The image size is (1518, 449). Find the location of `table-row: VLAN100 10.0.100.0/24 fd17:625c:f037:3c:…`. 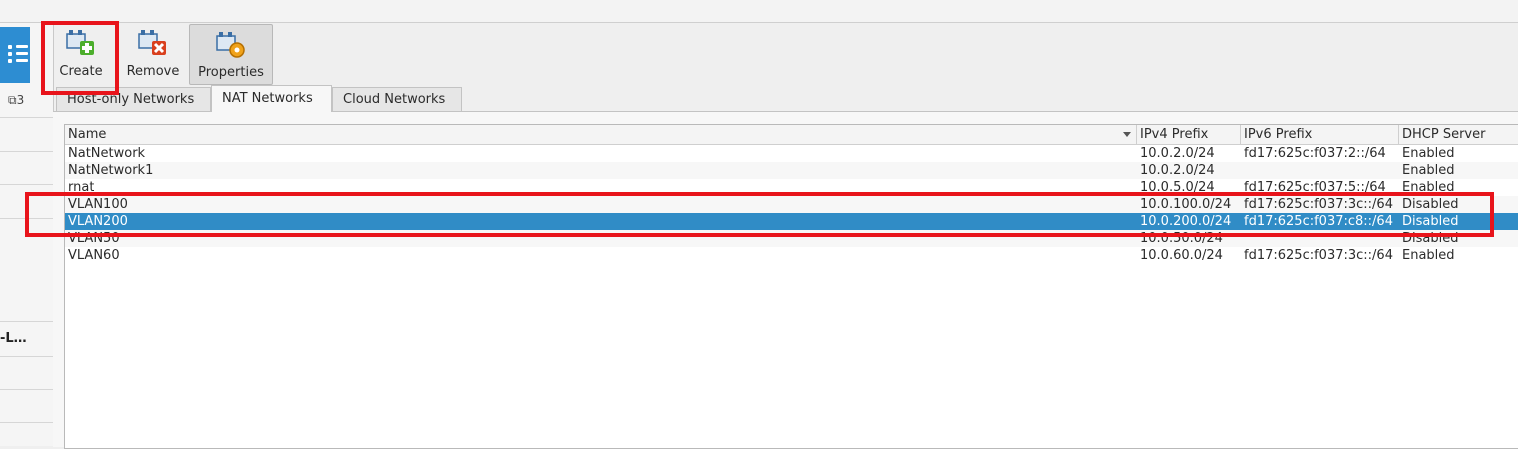

table-row: VLAN100 10.0.100.0/24 fd17:625c:f037:3c:… is located at coordinates (791, 204).